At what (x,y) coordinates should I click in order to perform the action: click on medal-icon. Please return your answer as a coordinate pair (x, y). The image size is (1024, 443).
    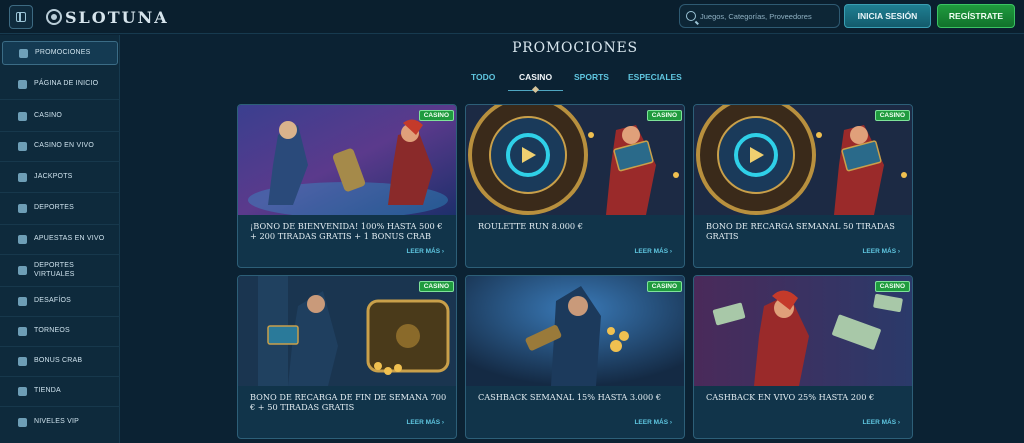
    Looking at the image, I should click on (22, 301).